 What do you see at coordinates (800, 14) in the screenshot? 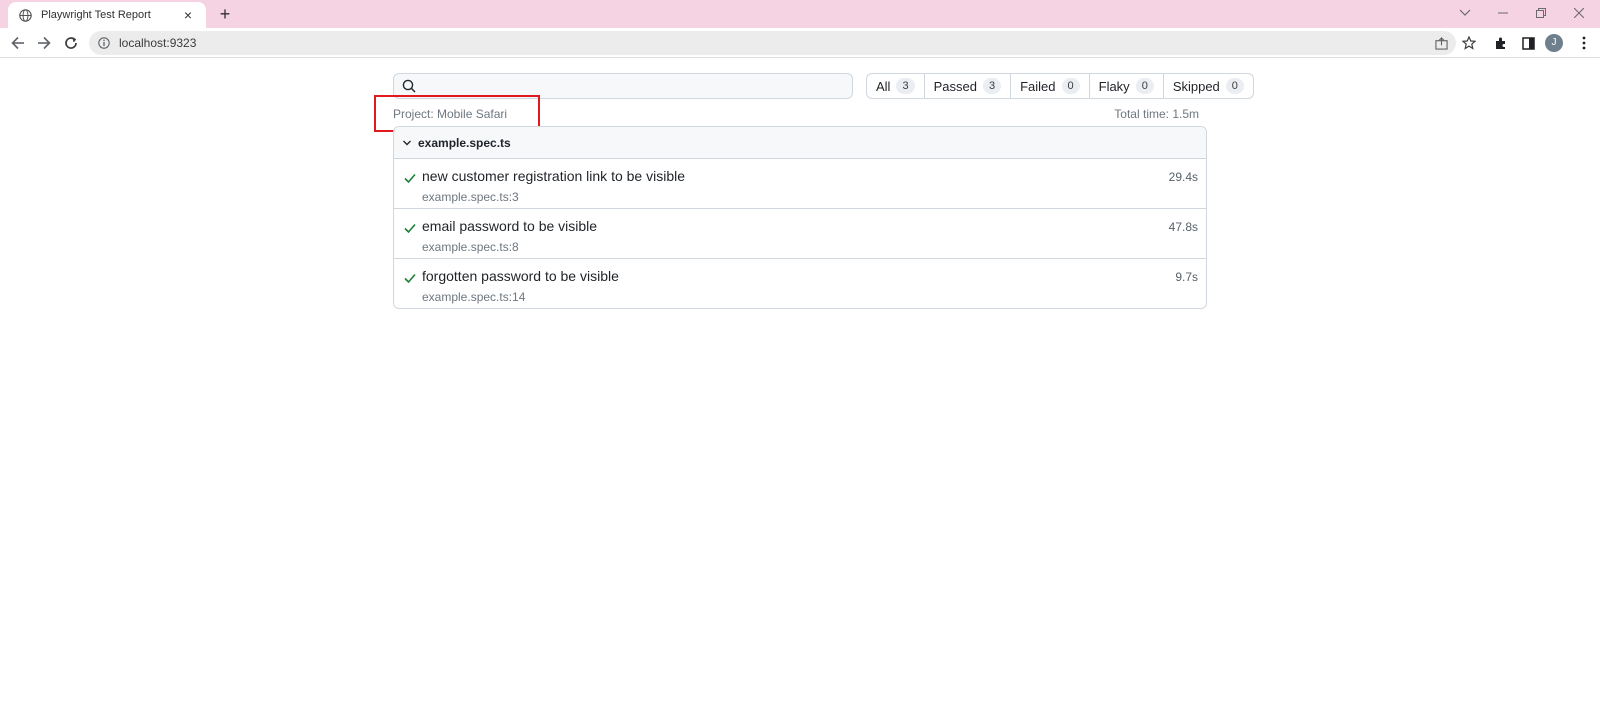
I see `tab-strip: Playwright Test Report × +` at bounding box center [800, 14].